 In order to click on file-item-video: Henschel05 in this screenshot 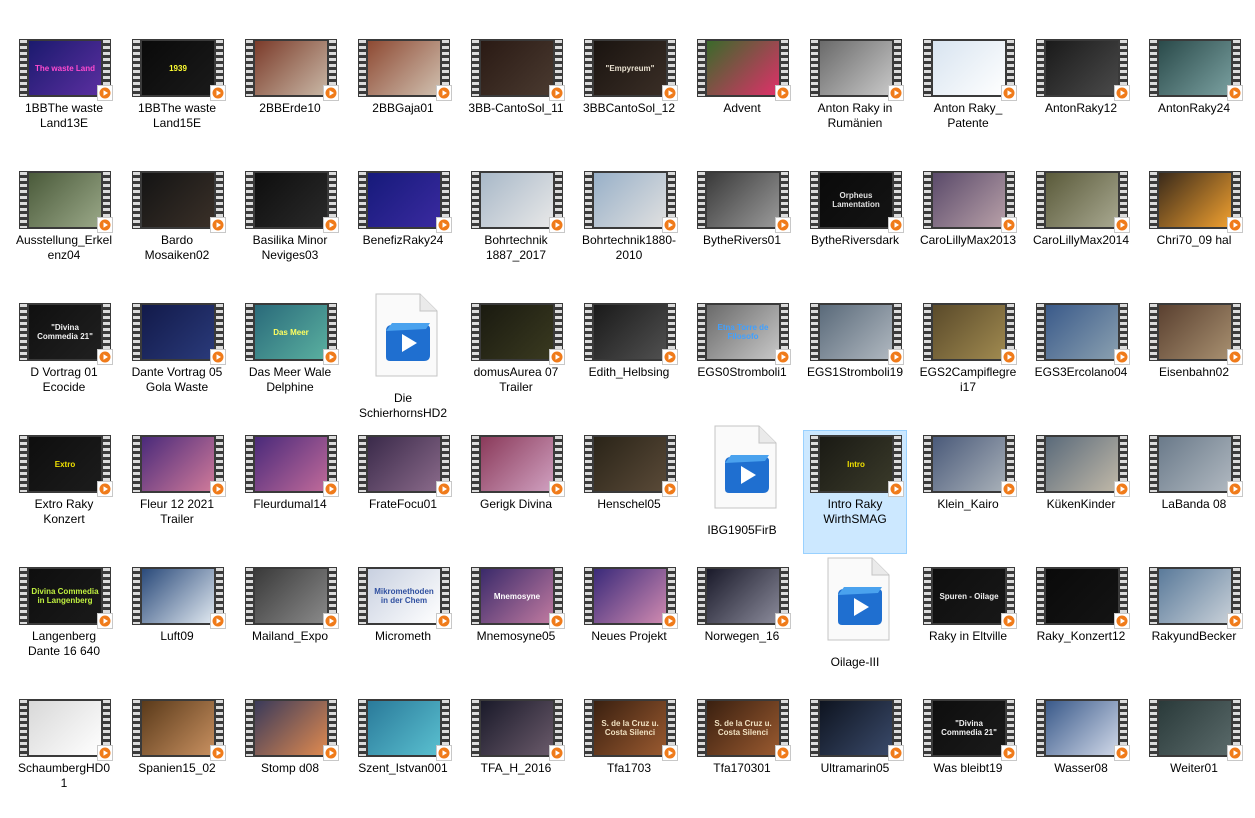, I will do `click(629, 492)`.